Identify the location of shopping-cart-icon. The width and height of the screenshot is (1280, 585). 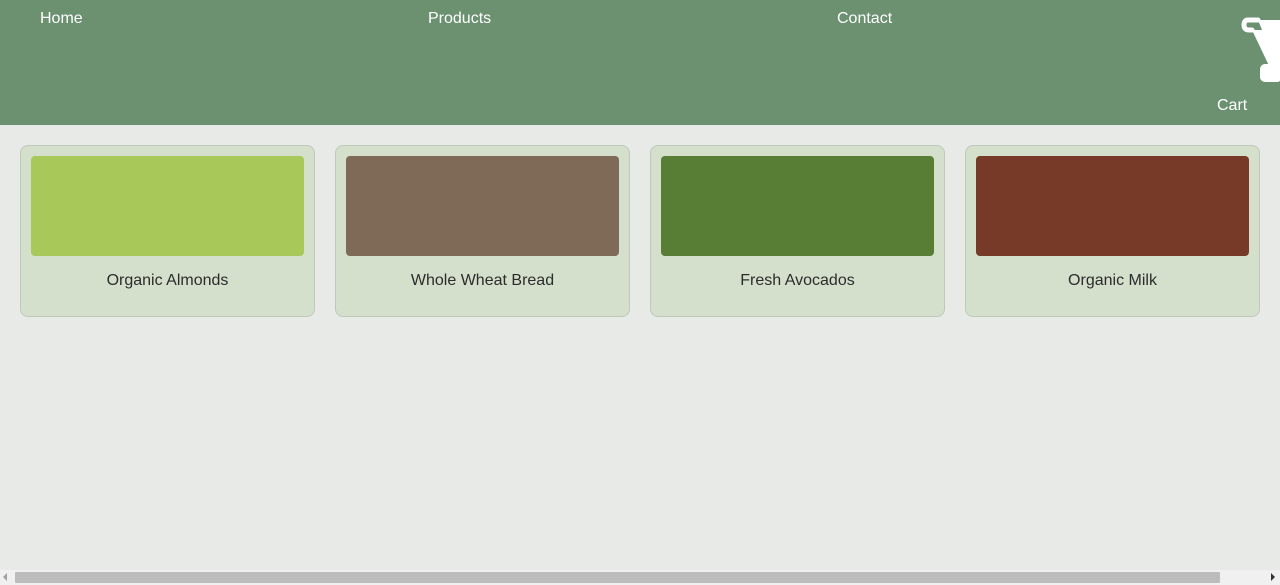
(1260, 51).